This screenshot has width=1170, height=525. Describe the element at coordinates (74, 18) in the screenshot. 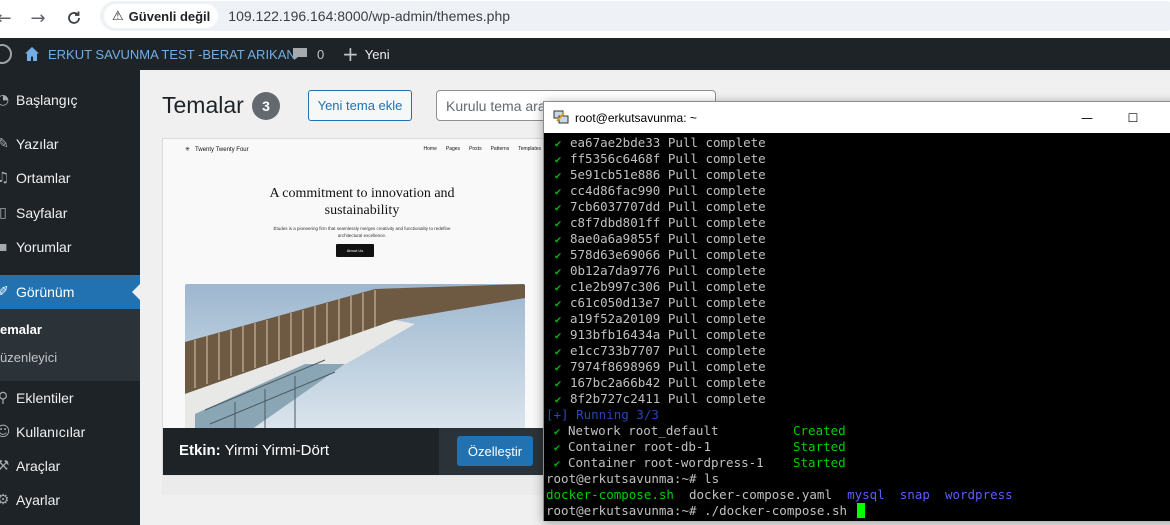

I see `reload-icon` at that location.